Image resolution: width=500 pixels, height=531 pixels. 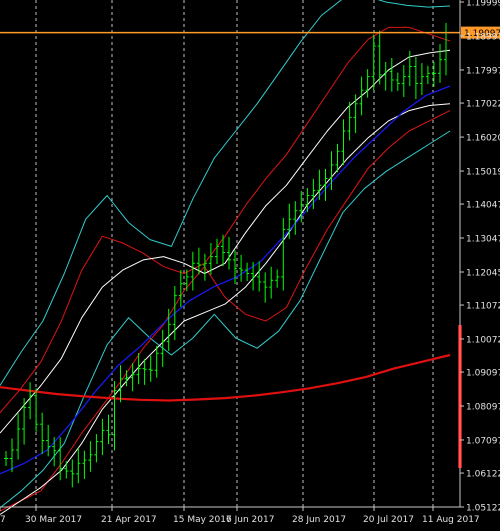 I want to click on y-tick-label: 1.08097, so click(x=483, y=408).